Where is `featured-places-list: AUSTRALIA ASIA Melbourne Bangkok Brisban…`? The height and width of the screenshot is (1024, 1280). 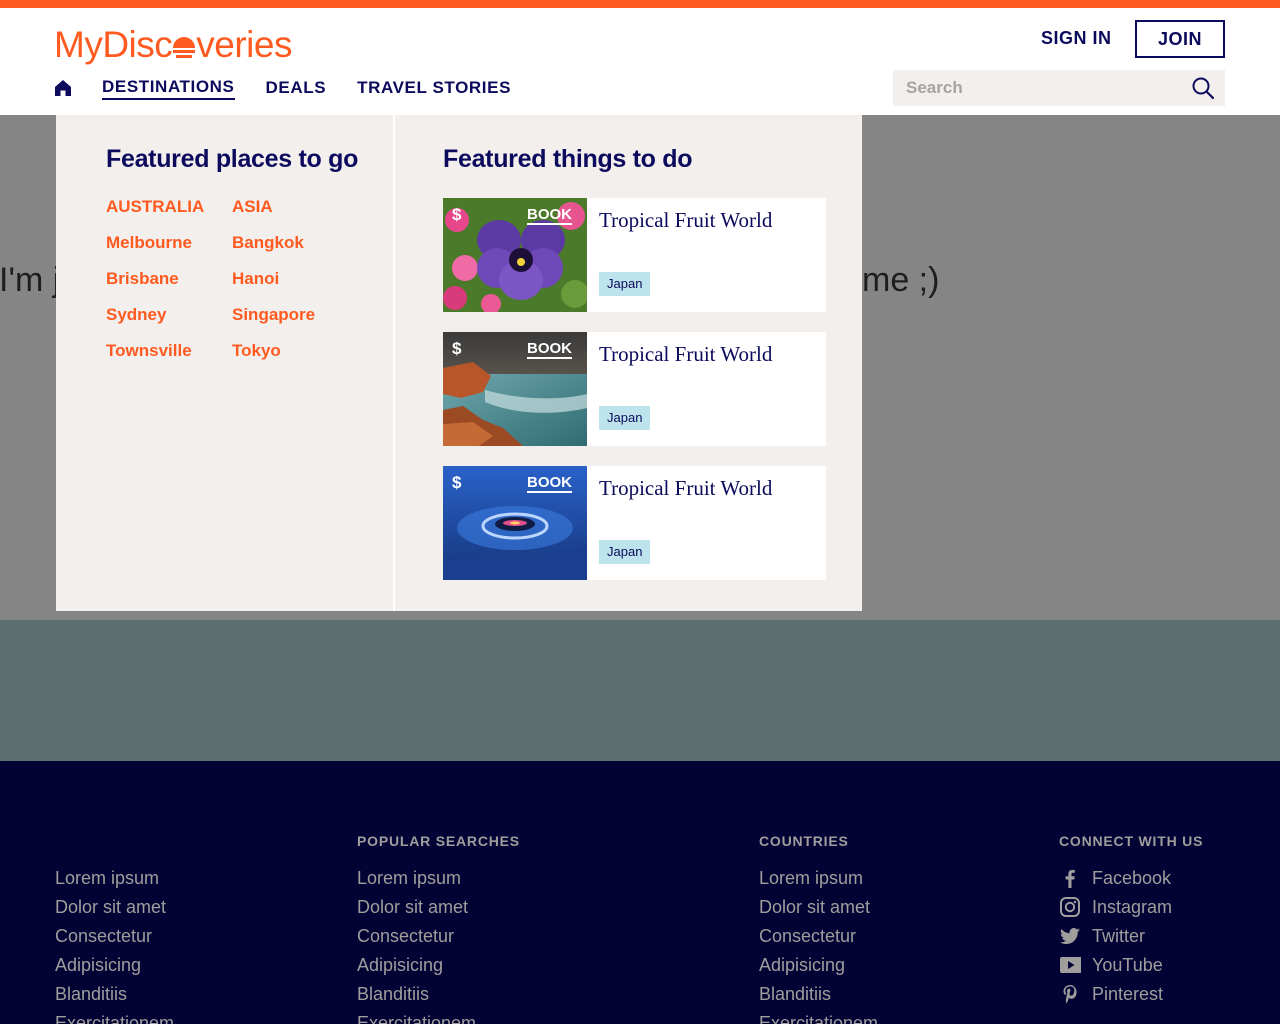 featured-places-list: AUSTRALIA ASIA Melbourne Bangkok Brisban… is located at coordinates (229, 287).